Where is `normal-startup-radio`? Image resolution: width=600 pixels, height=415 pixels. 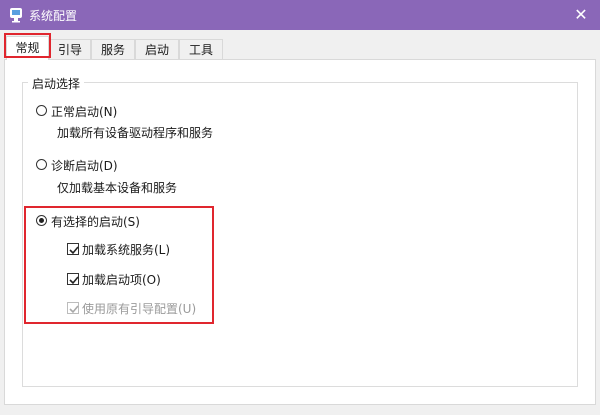 normal-startup-radio is located at coordinates (41, 110).